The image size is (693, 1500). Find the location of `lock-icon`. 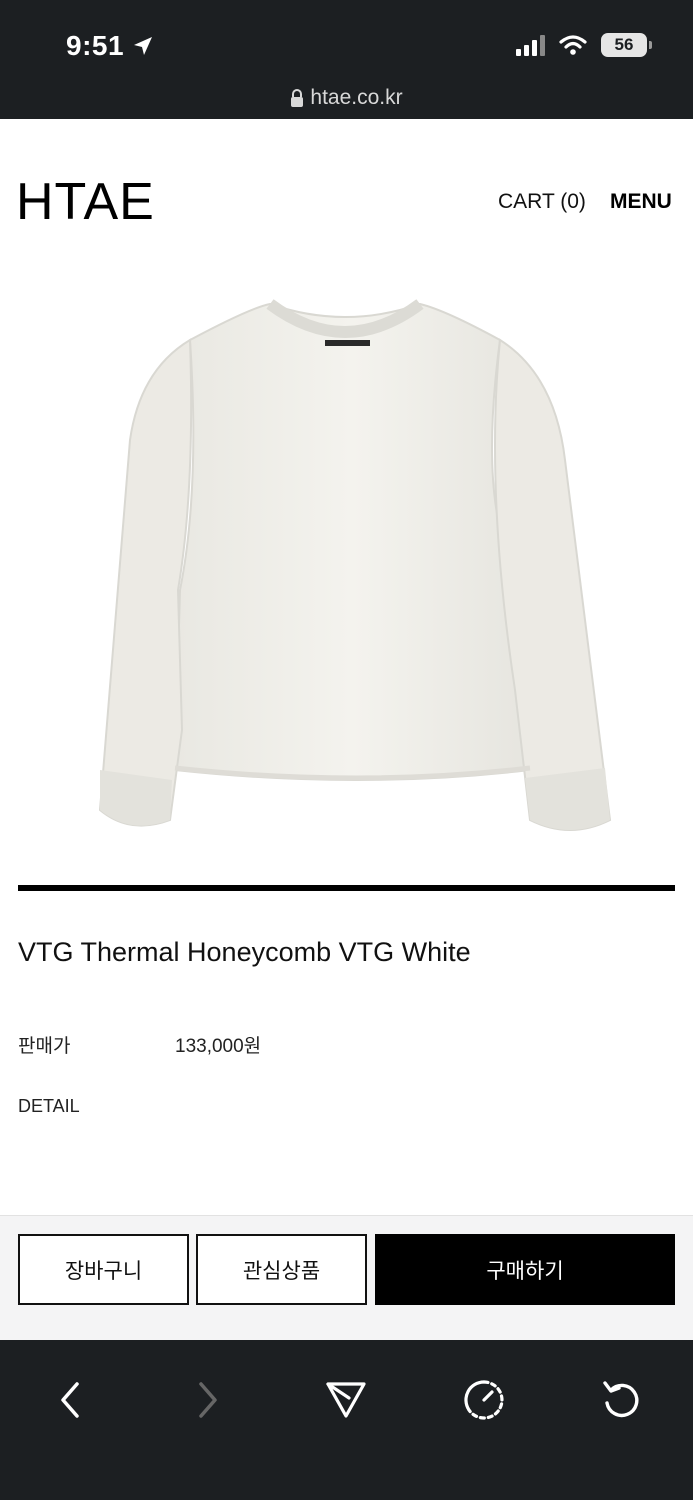

lock-icon is located at coordinates (297, 98).